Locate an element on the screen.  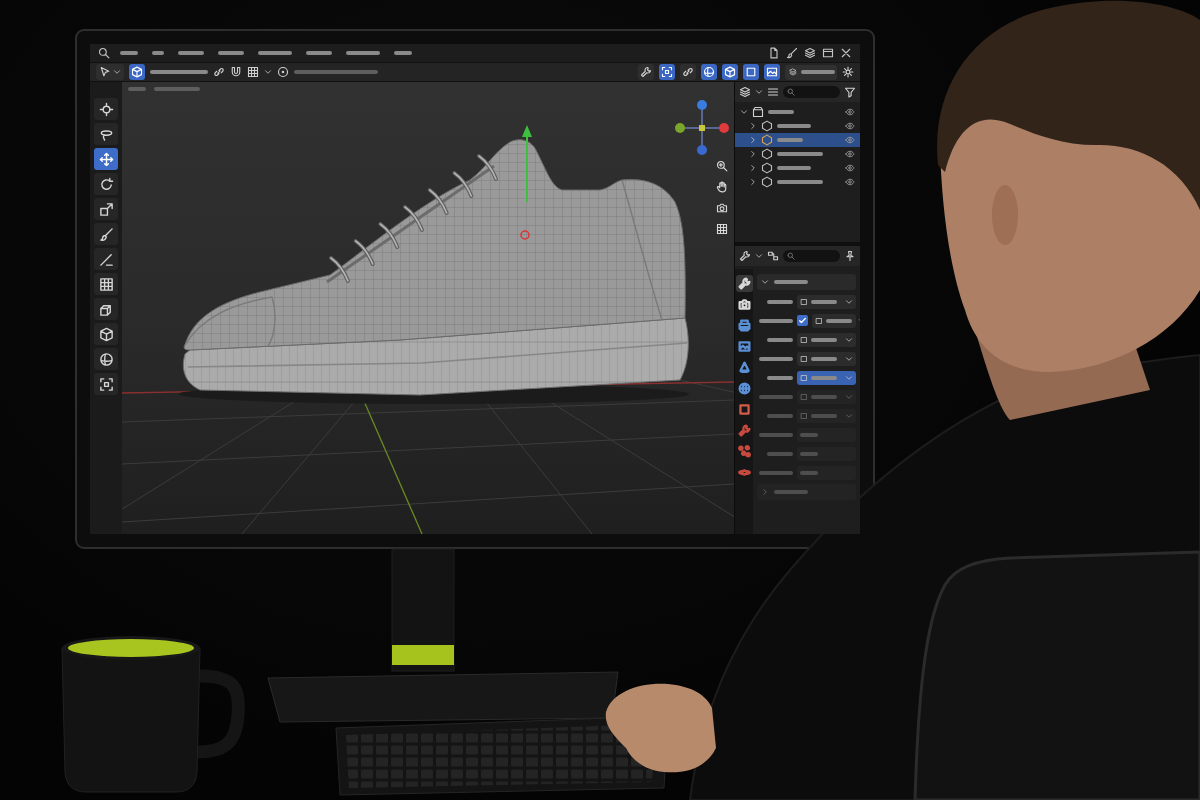
settings-icon is located at coordinates (848, 72).